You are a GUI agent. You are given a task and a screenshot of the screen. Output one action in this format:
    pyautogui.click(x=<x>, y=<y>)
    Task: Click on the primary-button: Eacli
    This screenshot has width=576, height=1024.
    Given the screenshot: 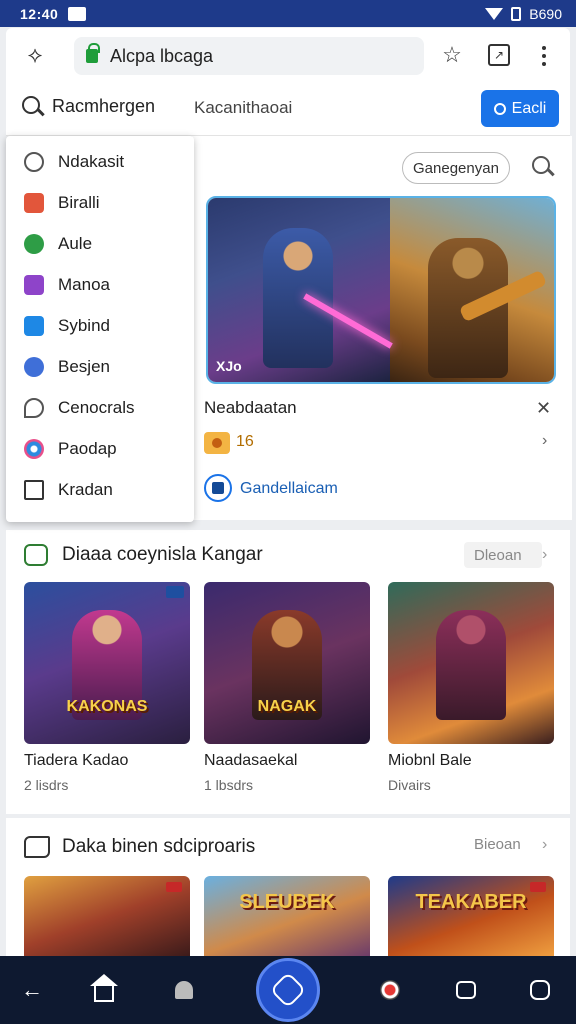 What is the action you would take?
    pyautogui.click(x=520, y=108)
    